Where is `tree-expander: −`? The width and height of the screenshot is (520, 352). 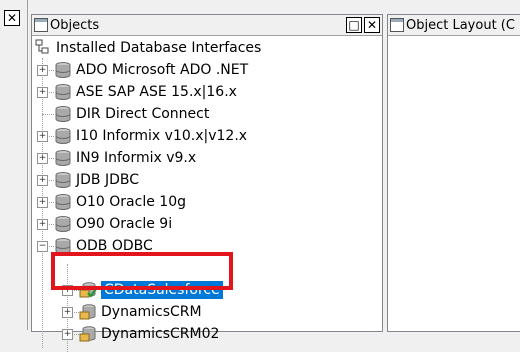 tree-expander: − is located at coordinates (42, 246).